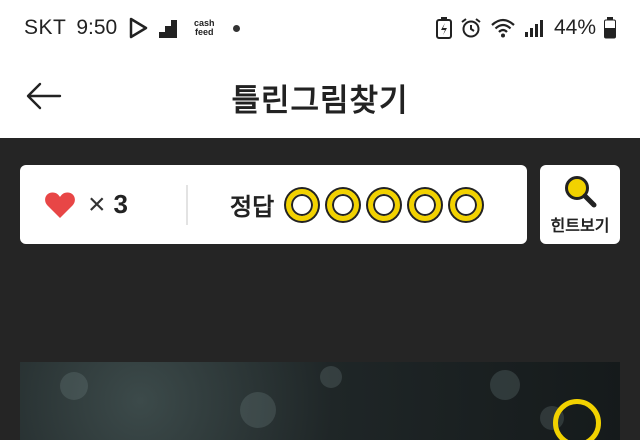 This screenshot has height=440, width=640. I want to click on page-title: 틀린그림찾기, so click(320, 100).